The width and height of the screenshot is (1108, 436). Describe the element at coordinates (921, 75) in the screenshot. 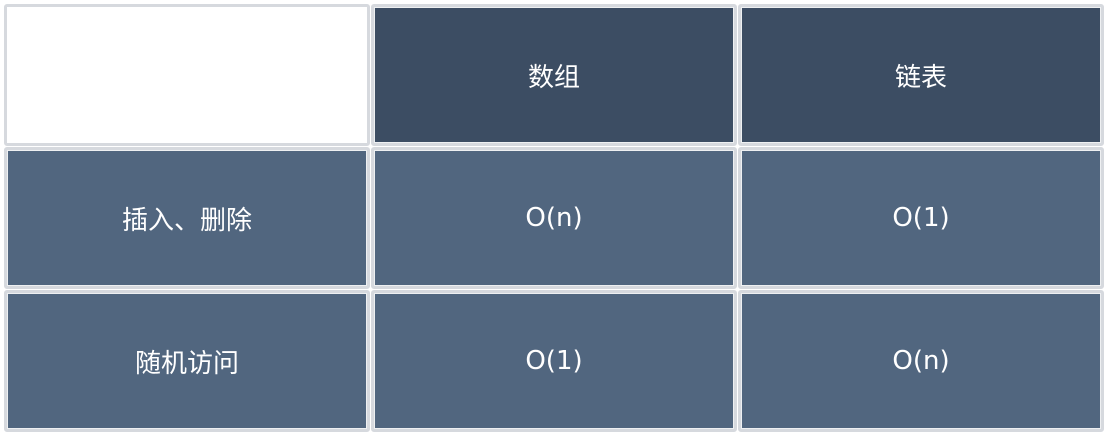

I see `header-linked-list: 链表` at that location.